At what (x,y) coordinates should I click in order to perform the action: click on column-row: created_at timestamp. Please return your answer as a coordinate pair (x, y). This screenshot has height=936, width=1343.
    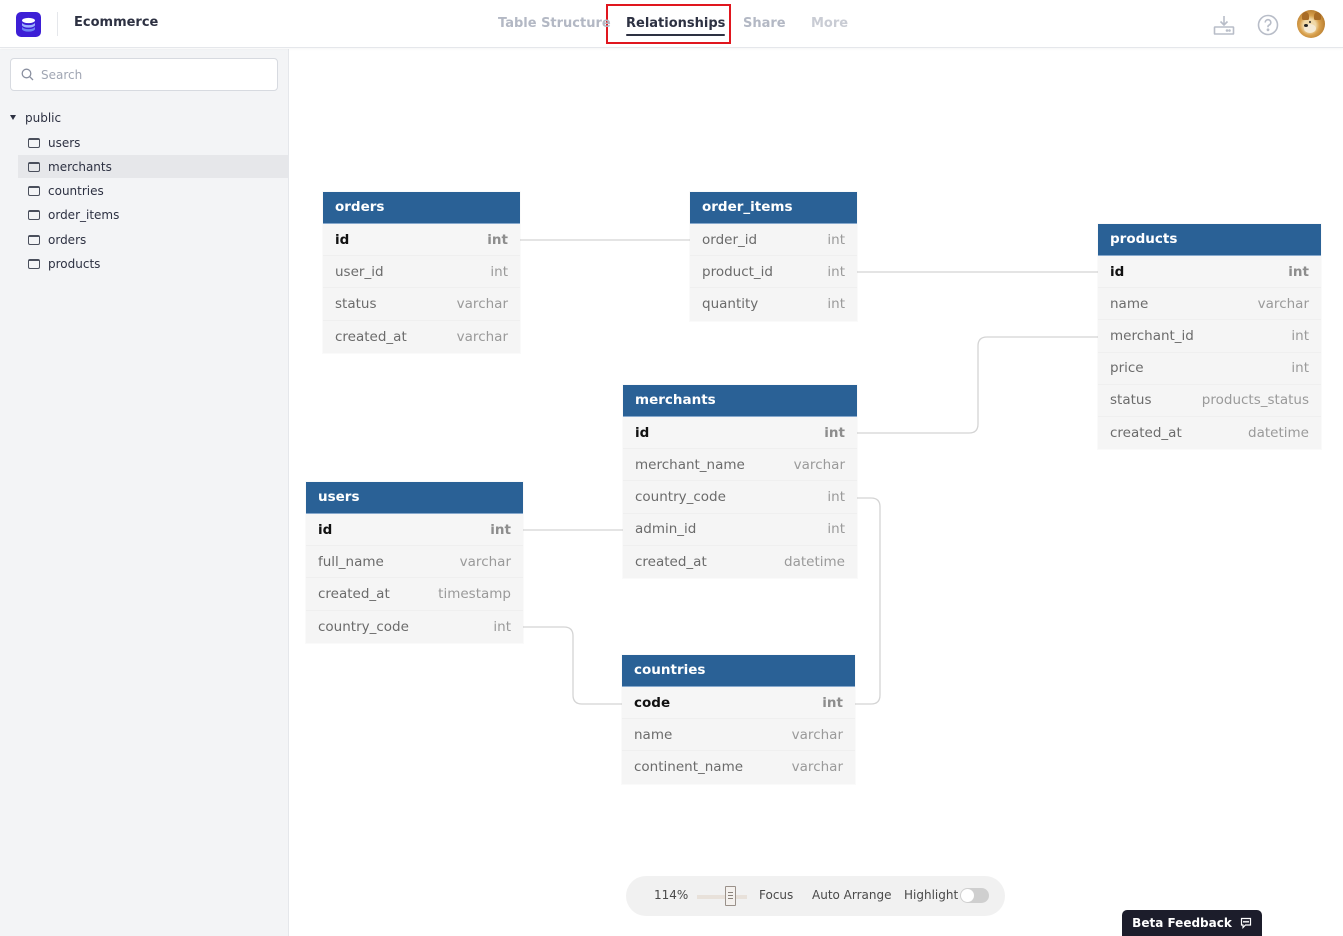
    Looking at the image, I should click on (414, 594).